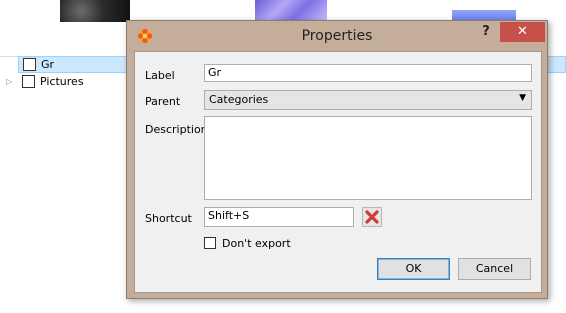  What do you see at coordinates (368, 100) in the screenshot?
I see `parent-select: Categories ▼` at bounding box center [368, 100].